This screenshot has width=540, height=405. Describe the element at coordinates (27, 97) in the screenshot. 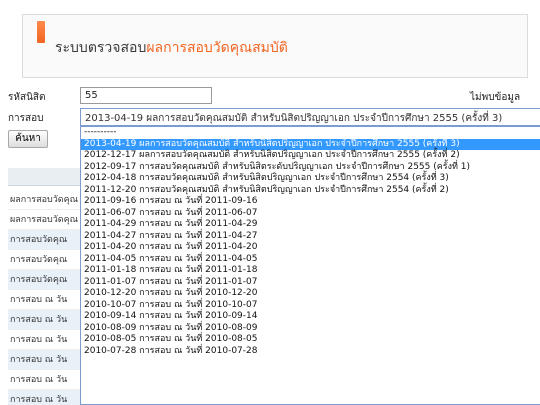

I see `student-id-label: รหัสนิสิต` at that location.